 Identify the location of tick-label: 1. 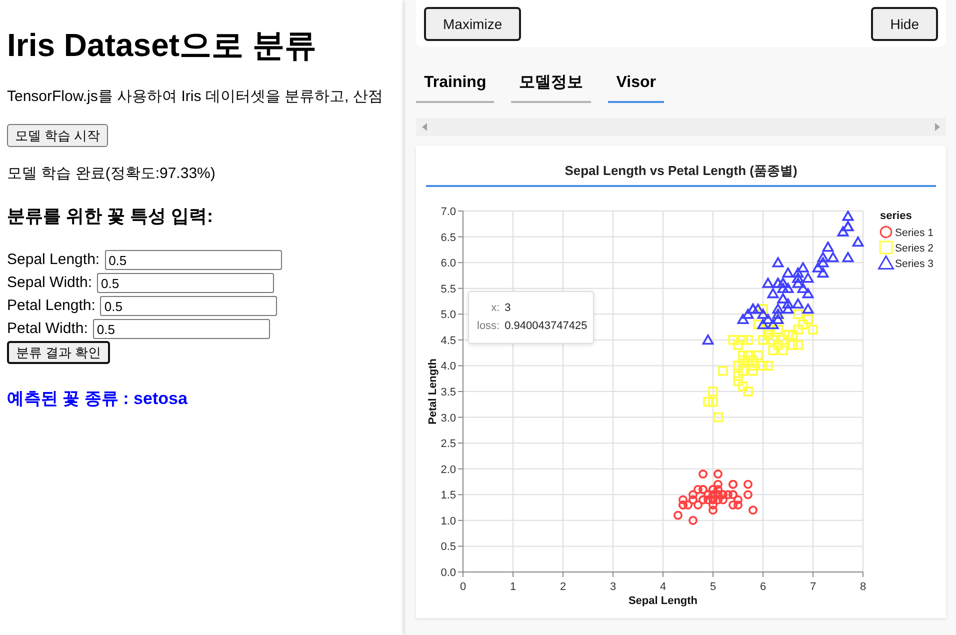
(513, 587).